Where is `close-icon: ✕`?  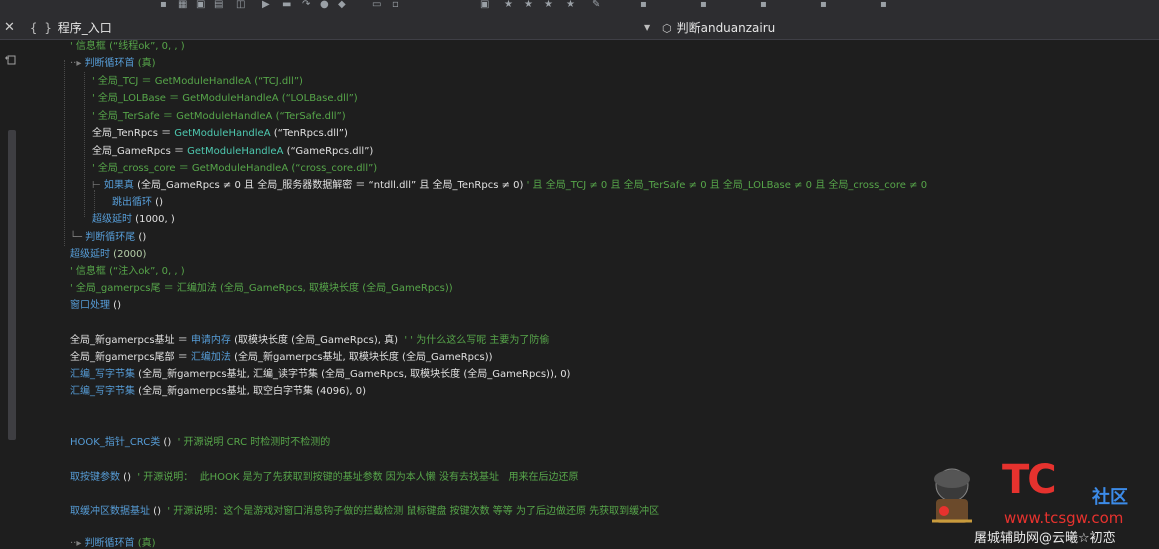
close-icon: ✕ is located at coordinates (9, 27).